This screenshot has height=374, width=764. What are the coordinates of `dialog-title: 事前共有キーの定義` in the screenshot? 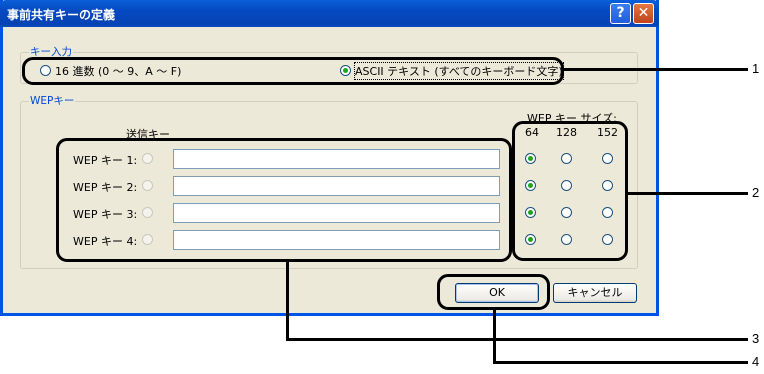 It's located at (61, 15).